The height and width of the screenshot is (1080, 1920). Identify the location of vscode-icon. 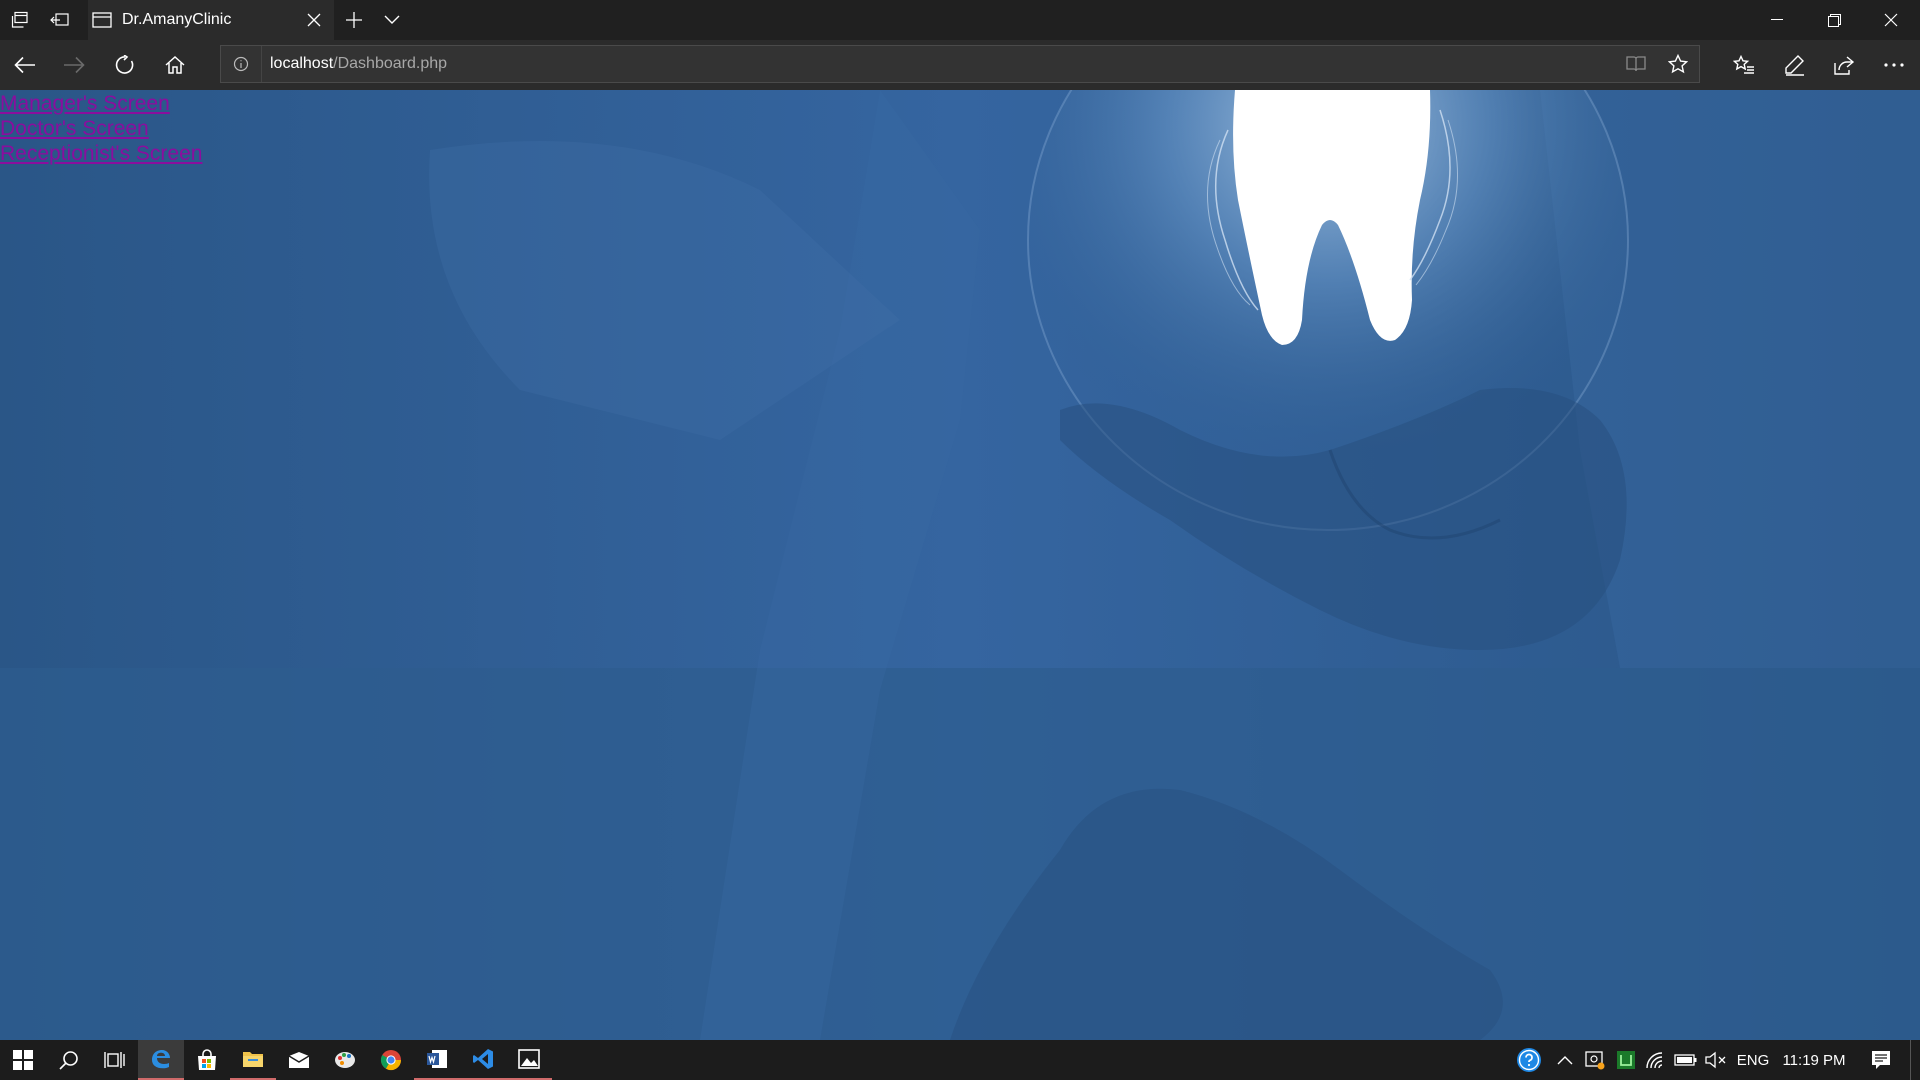
(483, 1060).